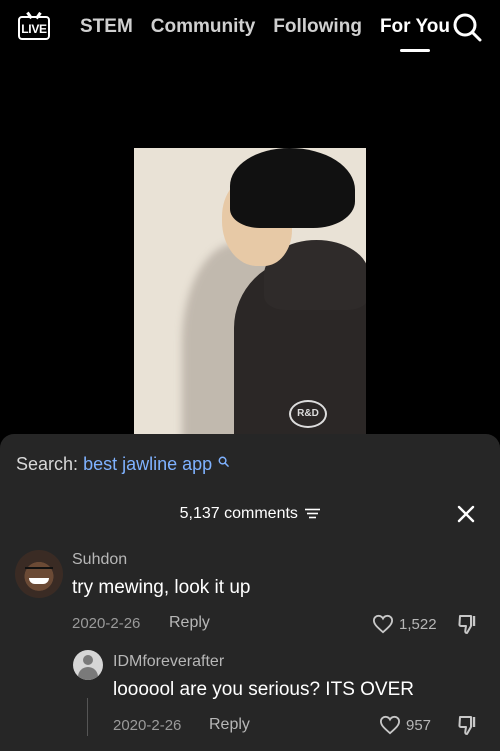 The image size is (500, 751). What do you see at coordinates (47, 464) in the screenshot?
I see `search-prefix: Search:` at bounding box center [47, 464].